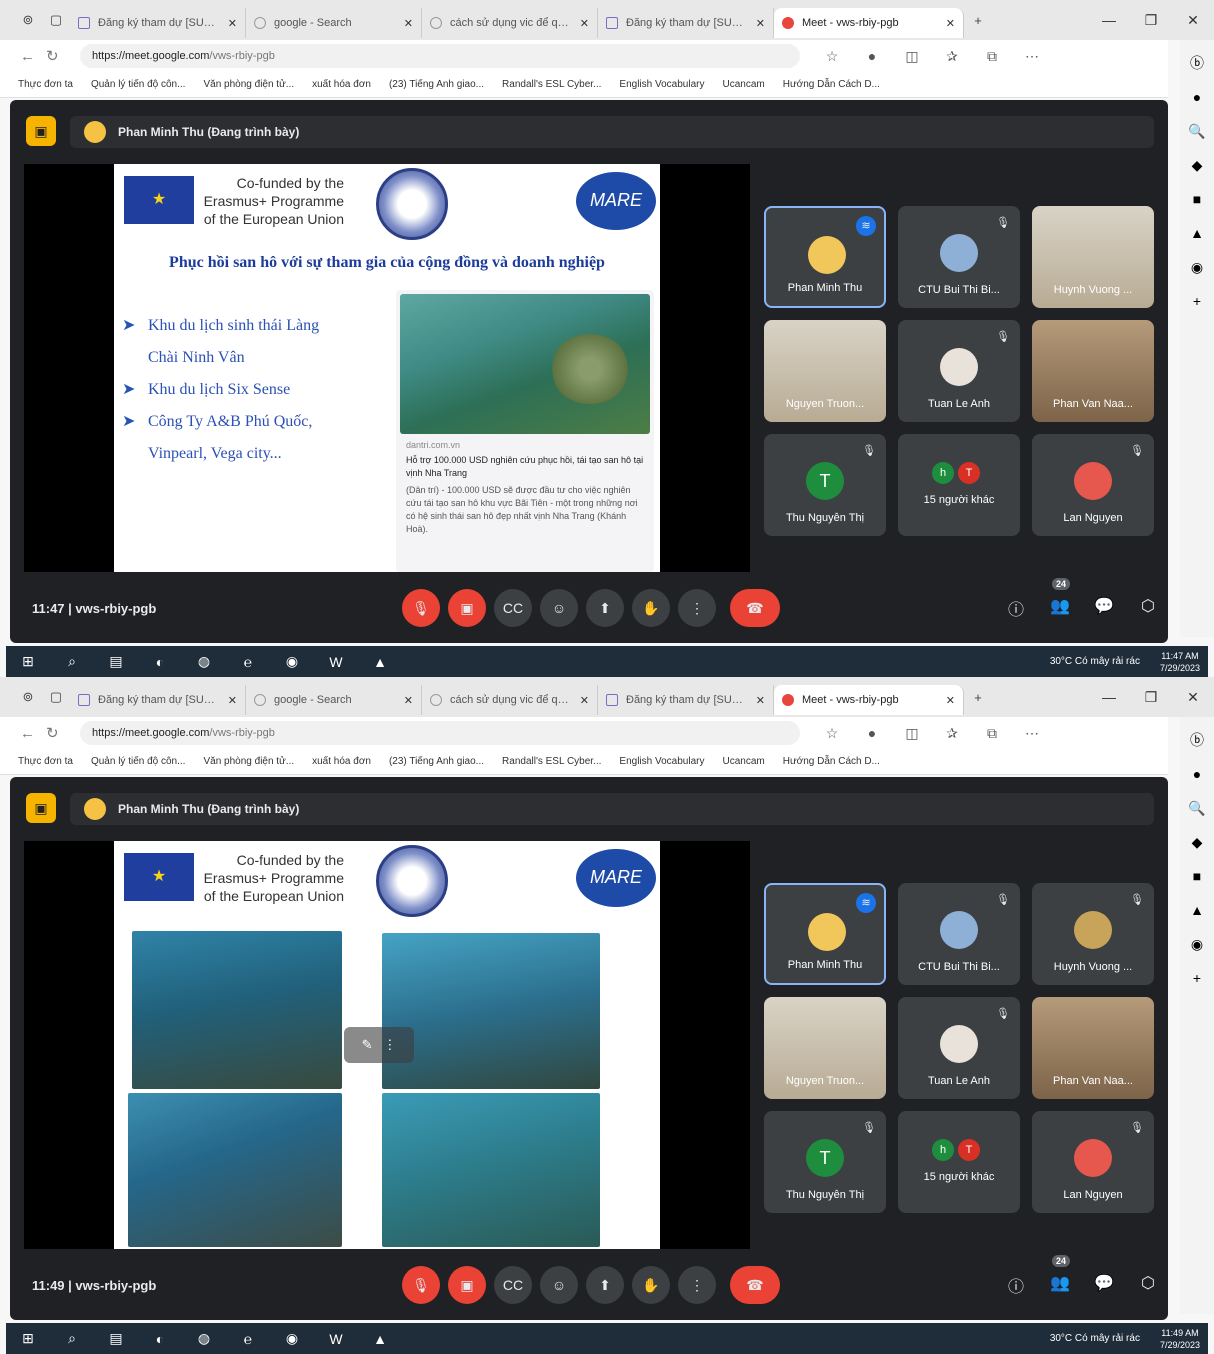  I want to click on tab-1: Đăng ký tham dự [SUMAR ✕, so click(158, 700).